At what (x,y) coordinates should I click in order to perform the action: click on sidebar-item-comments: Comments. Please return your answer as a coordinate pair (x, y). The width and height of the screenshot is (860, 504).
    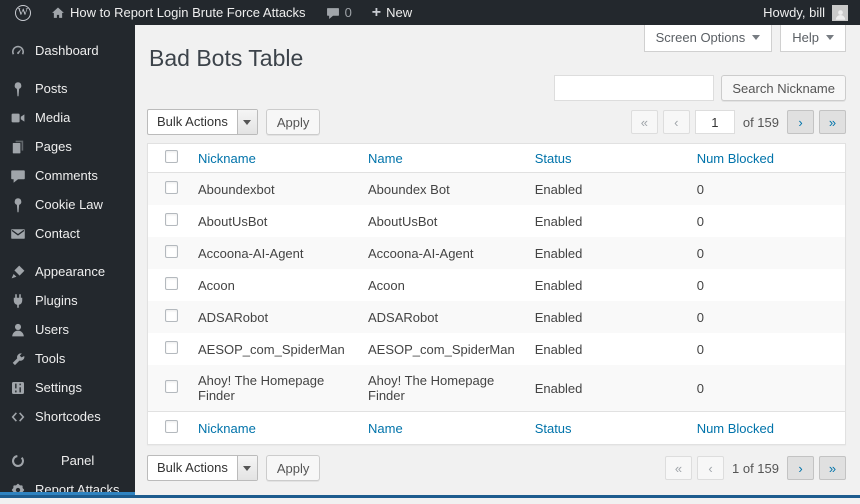
    Looking at the image, I should click on (67, 175).